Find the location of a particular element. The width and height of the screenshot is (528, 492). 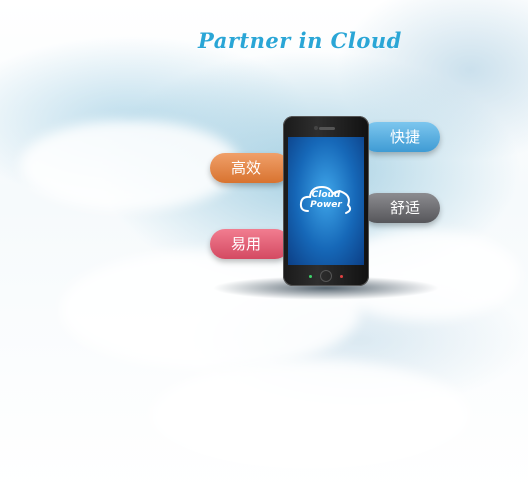

speaker-grille is located at coordinates (327, 128).